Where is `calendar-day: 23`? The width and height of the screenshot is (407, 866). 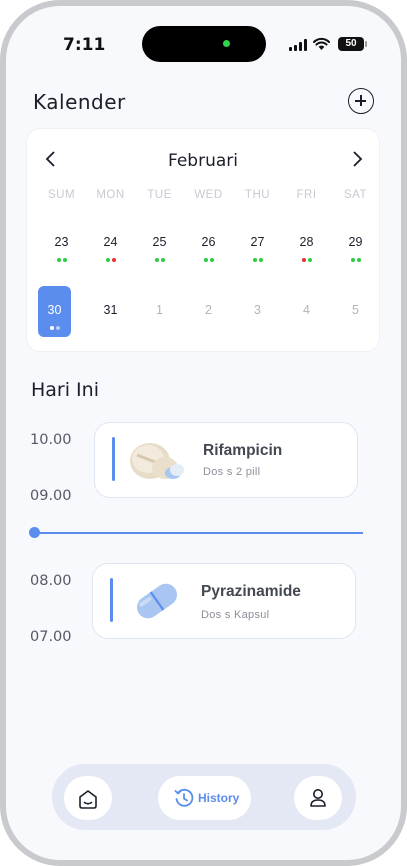
calendar-day: 23 is located at coordinates (61, 242).